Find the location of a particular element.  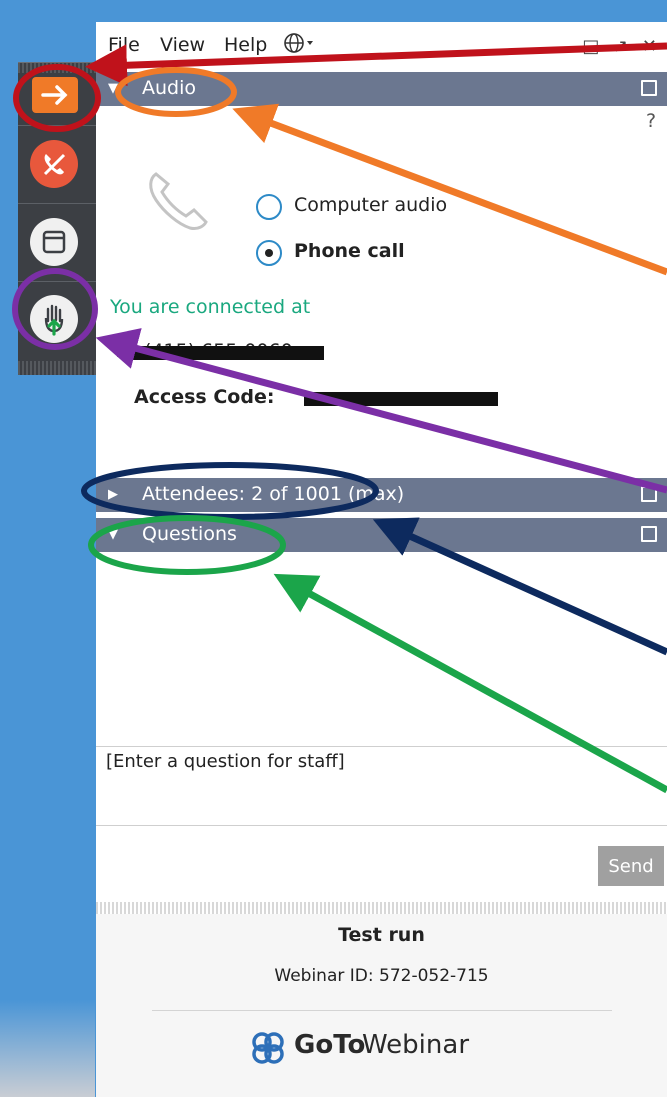

logo-text-bold: GoTo is located at coordinates (330, 1045).